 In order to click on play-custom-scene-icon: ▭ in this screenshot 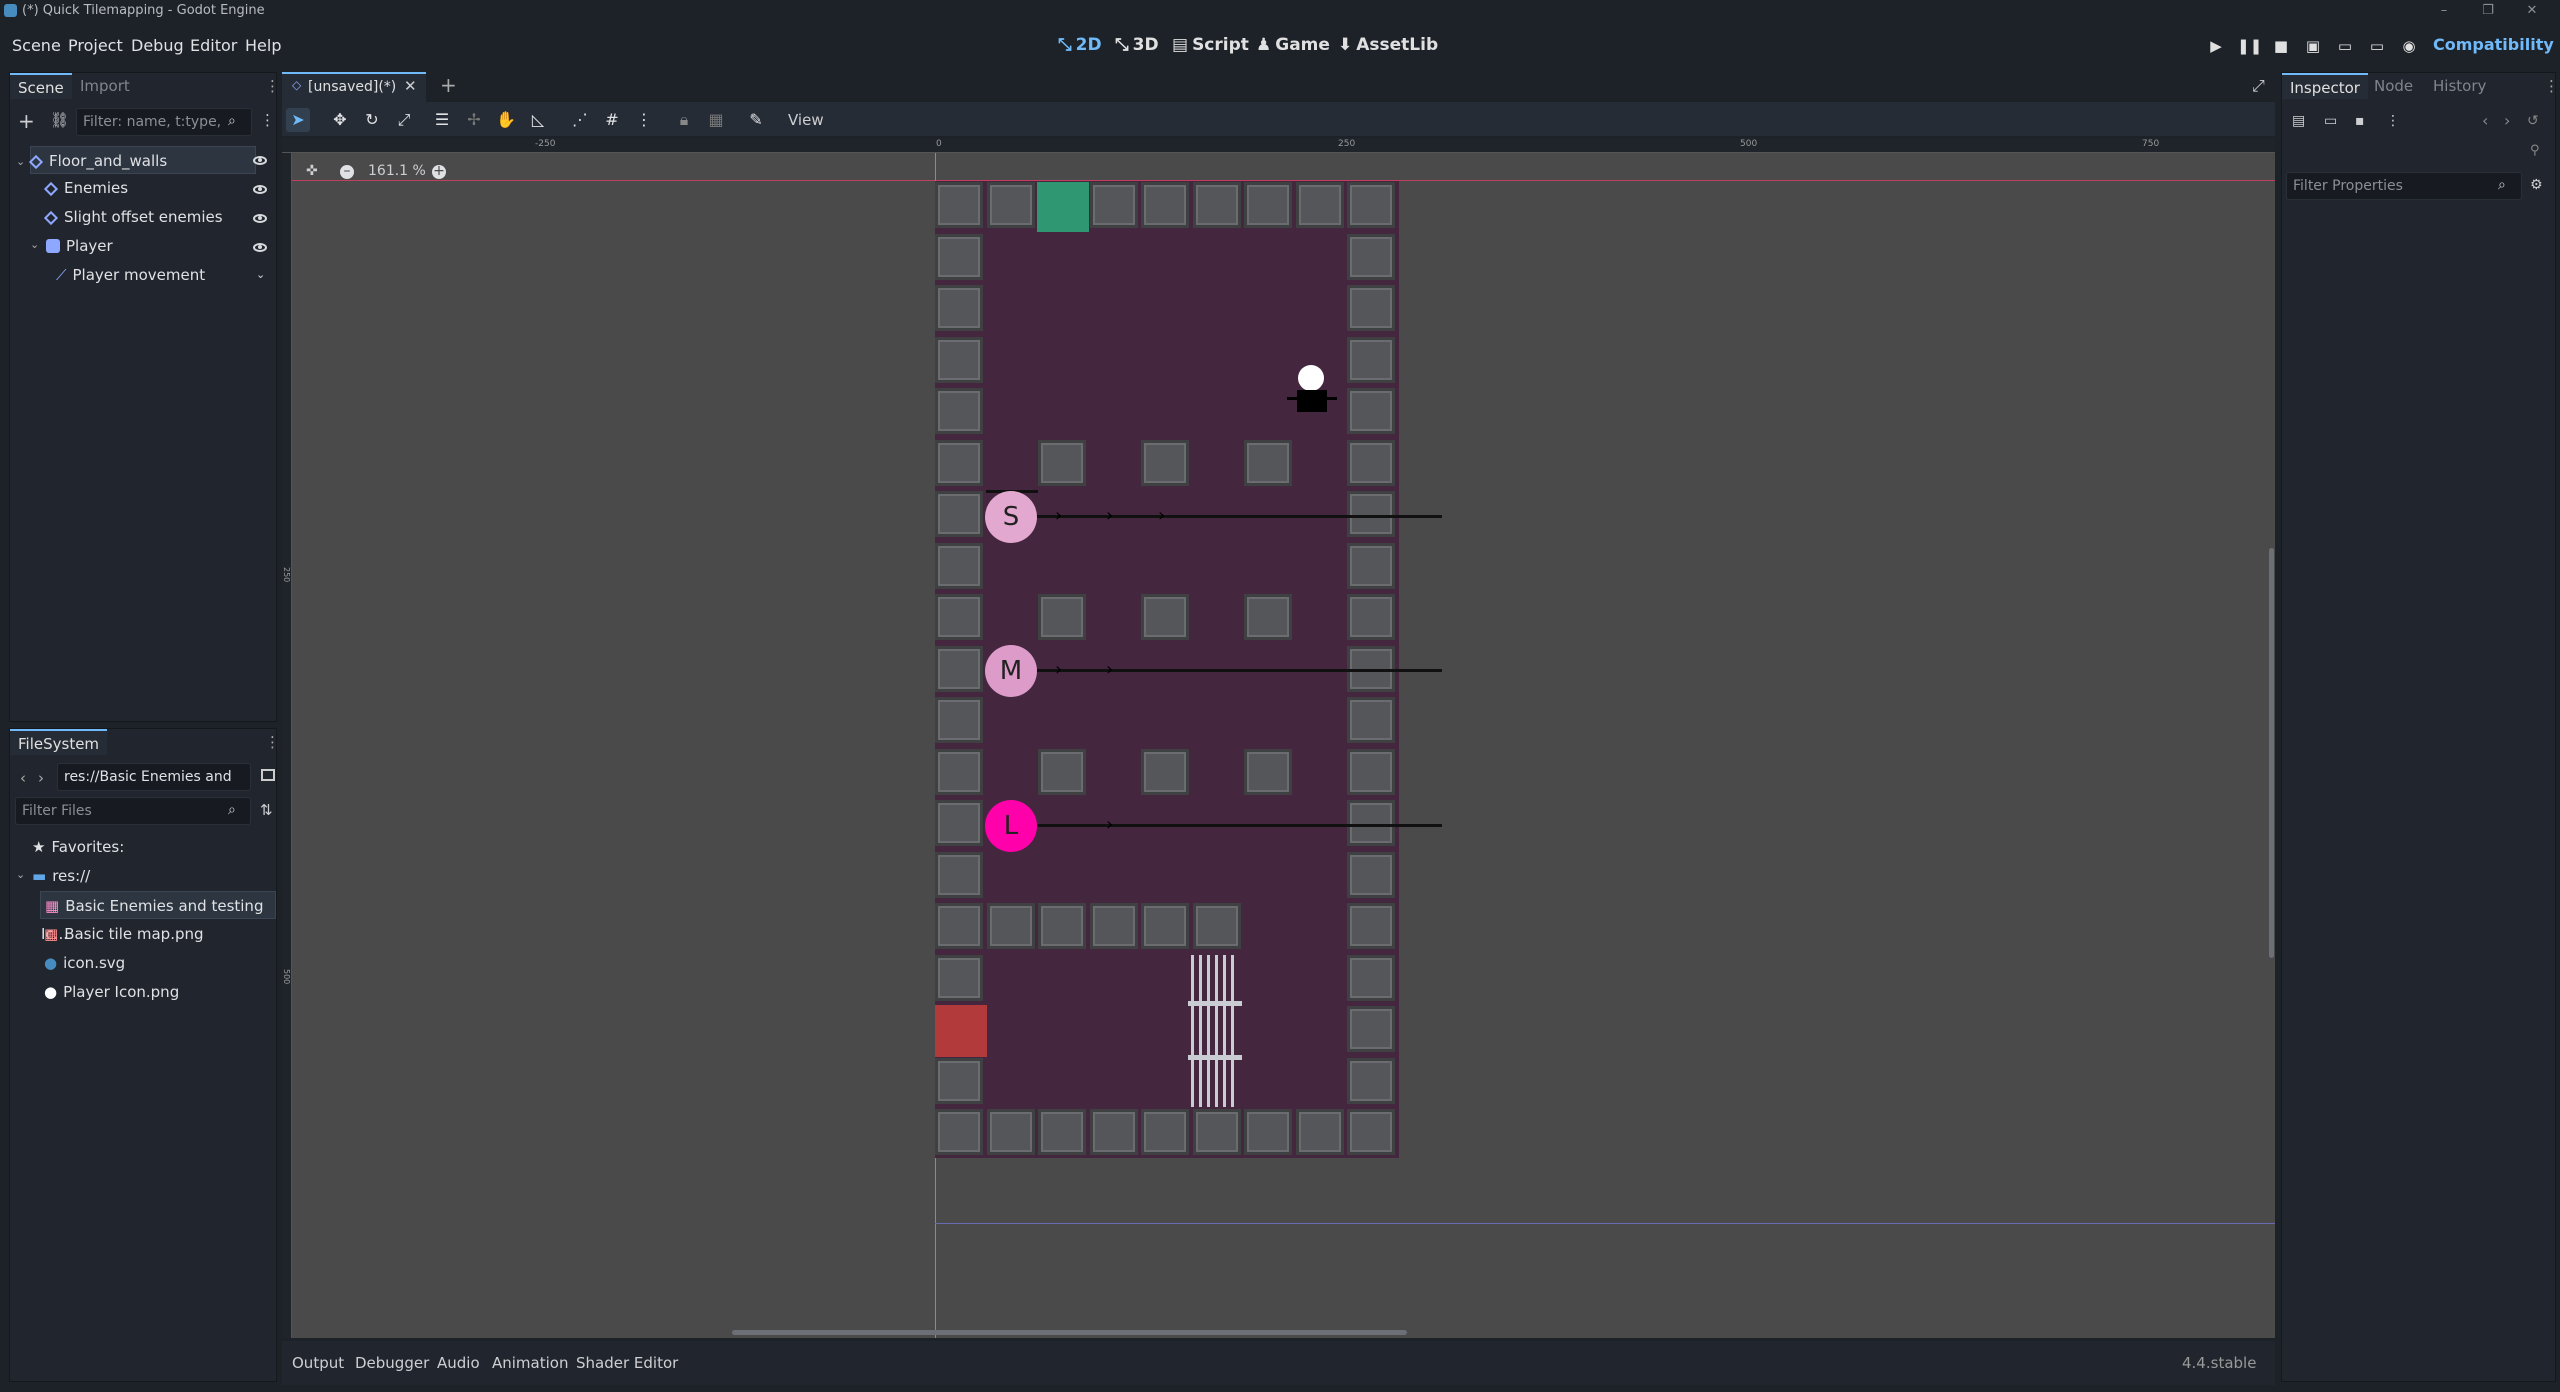, I will do `click(2377, 47)`.